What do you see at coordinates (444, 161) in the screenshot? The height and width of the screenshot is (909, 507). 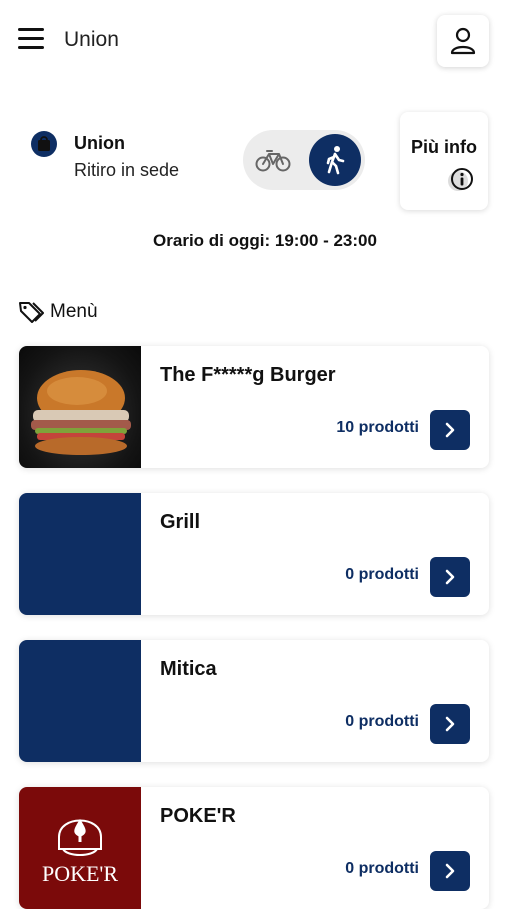 I see `more-info-button: Più info` at bounding box center [444, 161].